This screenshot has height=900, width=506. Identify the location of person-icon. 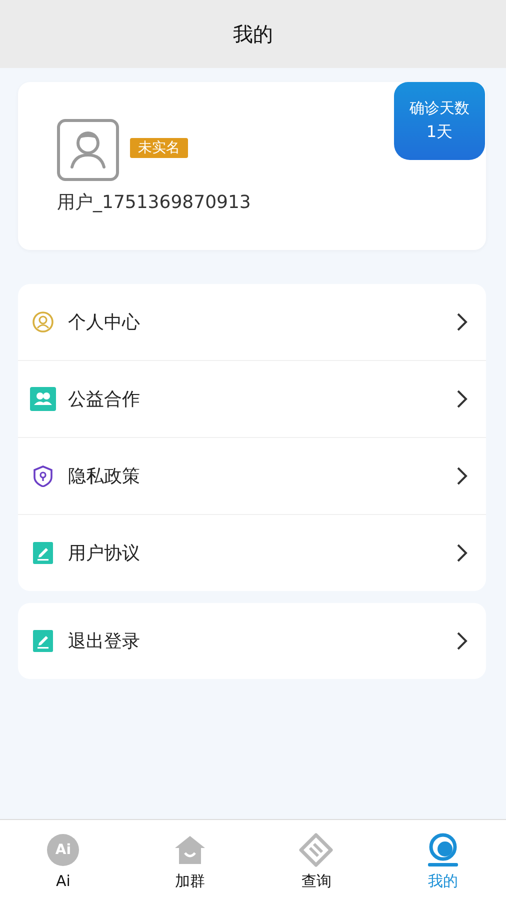
(43, 322).